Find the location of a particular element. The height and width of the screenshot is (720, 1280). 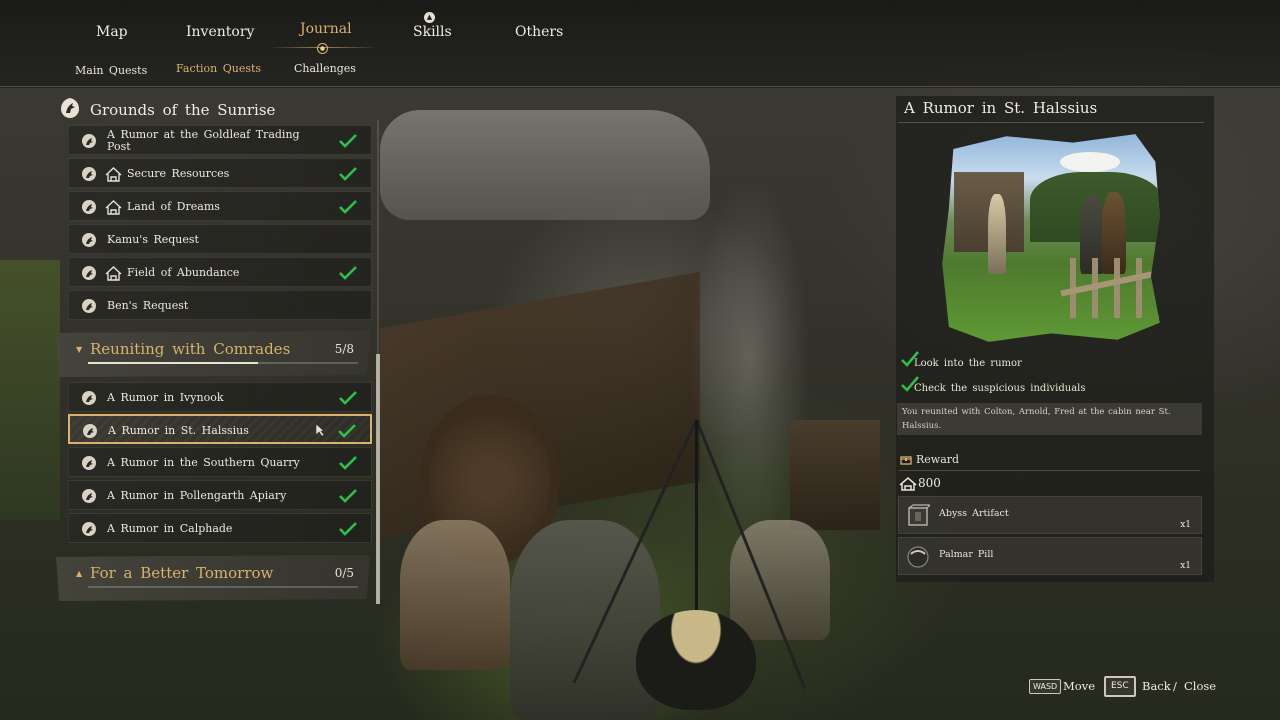

quest-group-header-better-tomorrow: ▲ For a Better Tomorrow 0/5 is located at coordinates (213, 578).